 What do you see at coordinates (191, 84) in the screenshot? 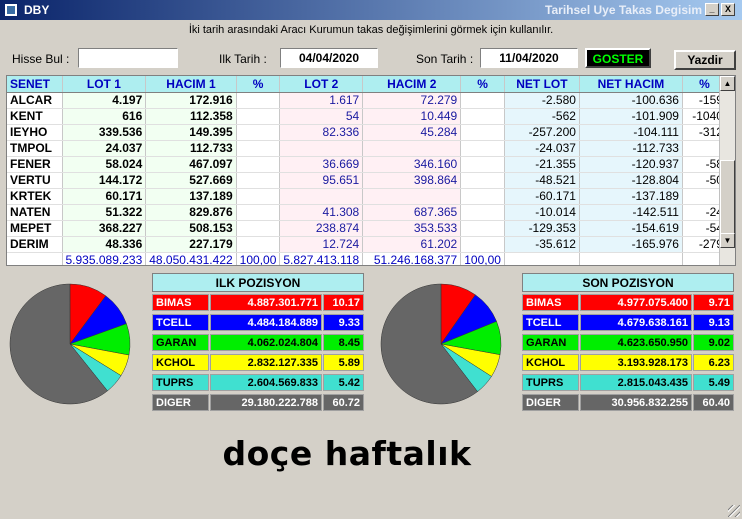
I see `column-header: HACIM 1` at bounding box center [191, 84].